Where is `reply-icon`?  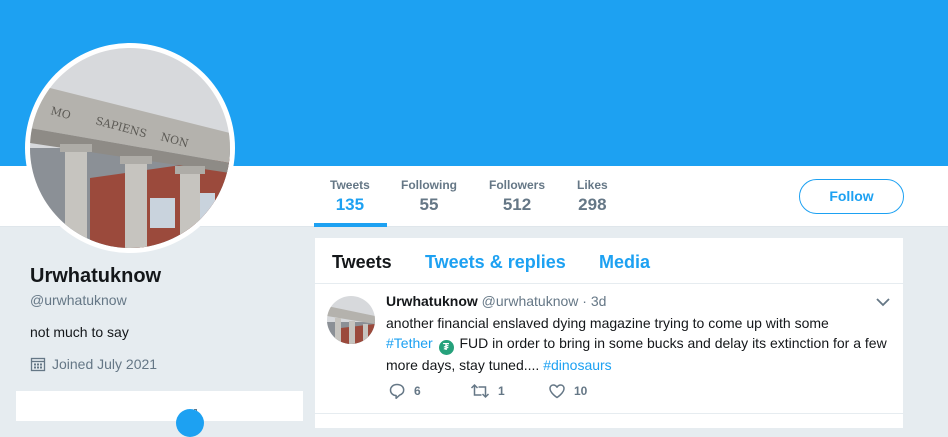
reply-icon is located at coordinates (397, 391).